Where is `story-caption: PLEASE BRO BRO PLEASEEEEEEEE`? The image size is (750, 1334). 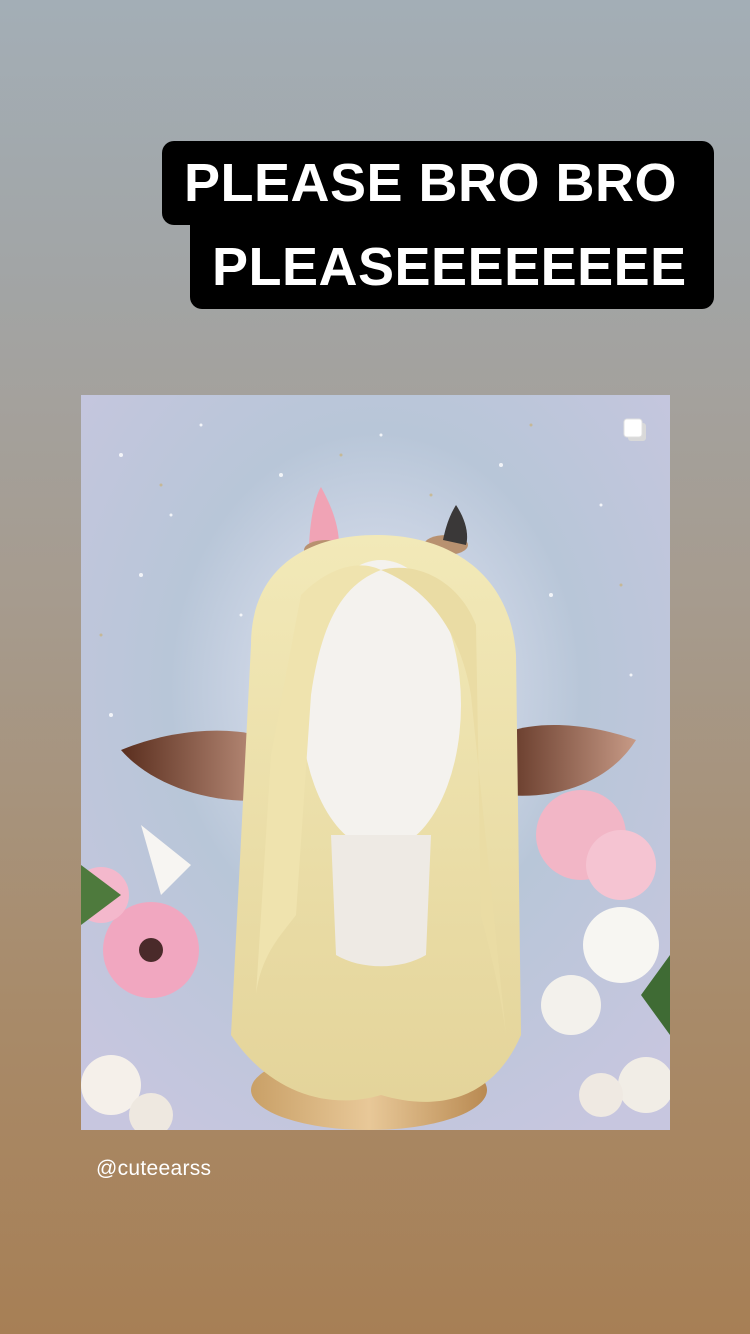
story-caption: PLEASE BRO BRO PLEASEEEEEEEE is located at coordinates (434, 226).